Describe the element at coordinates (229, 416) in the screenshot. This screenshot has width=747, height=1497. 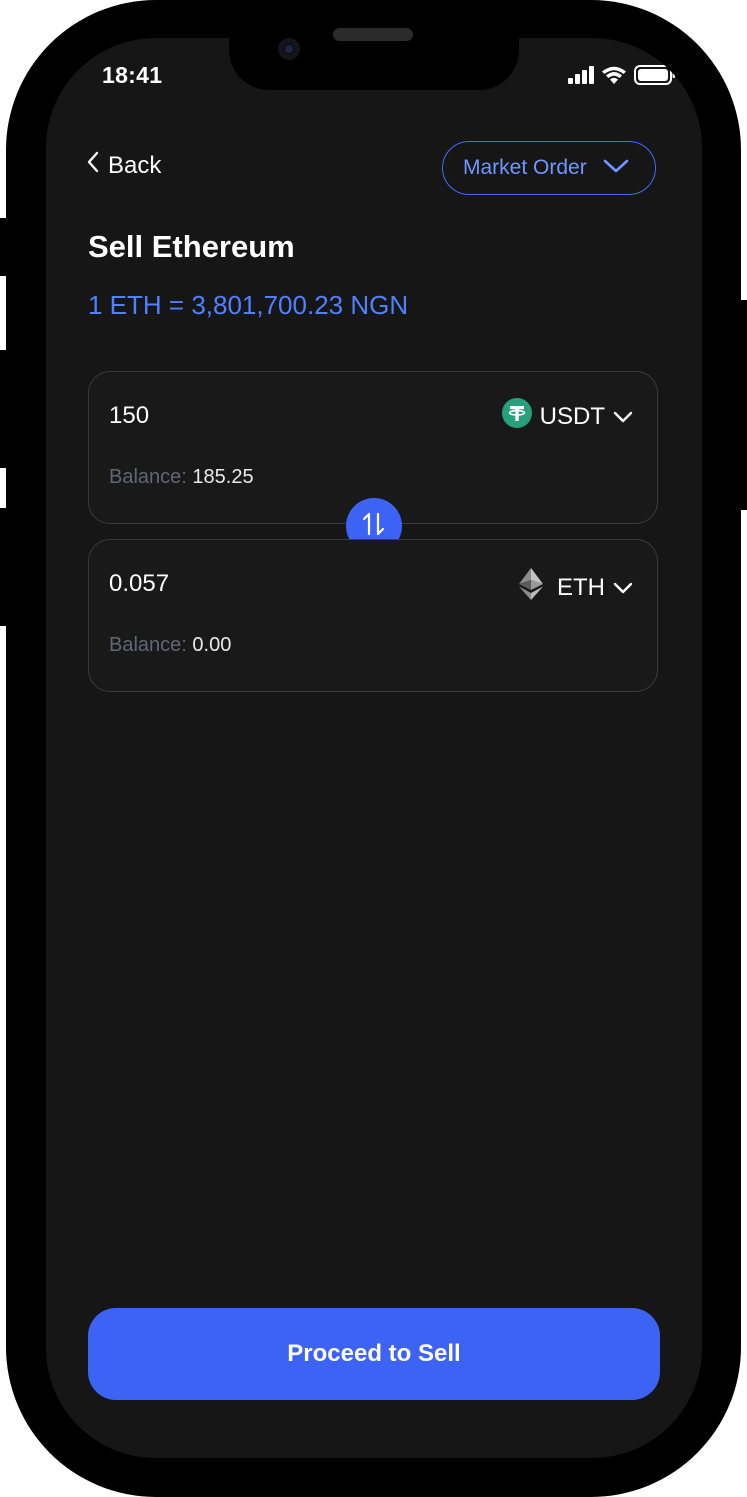
I see `from-amount-input` at that location.